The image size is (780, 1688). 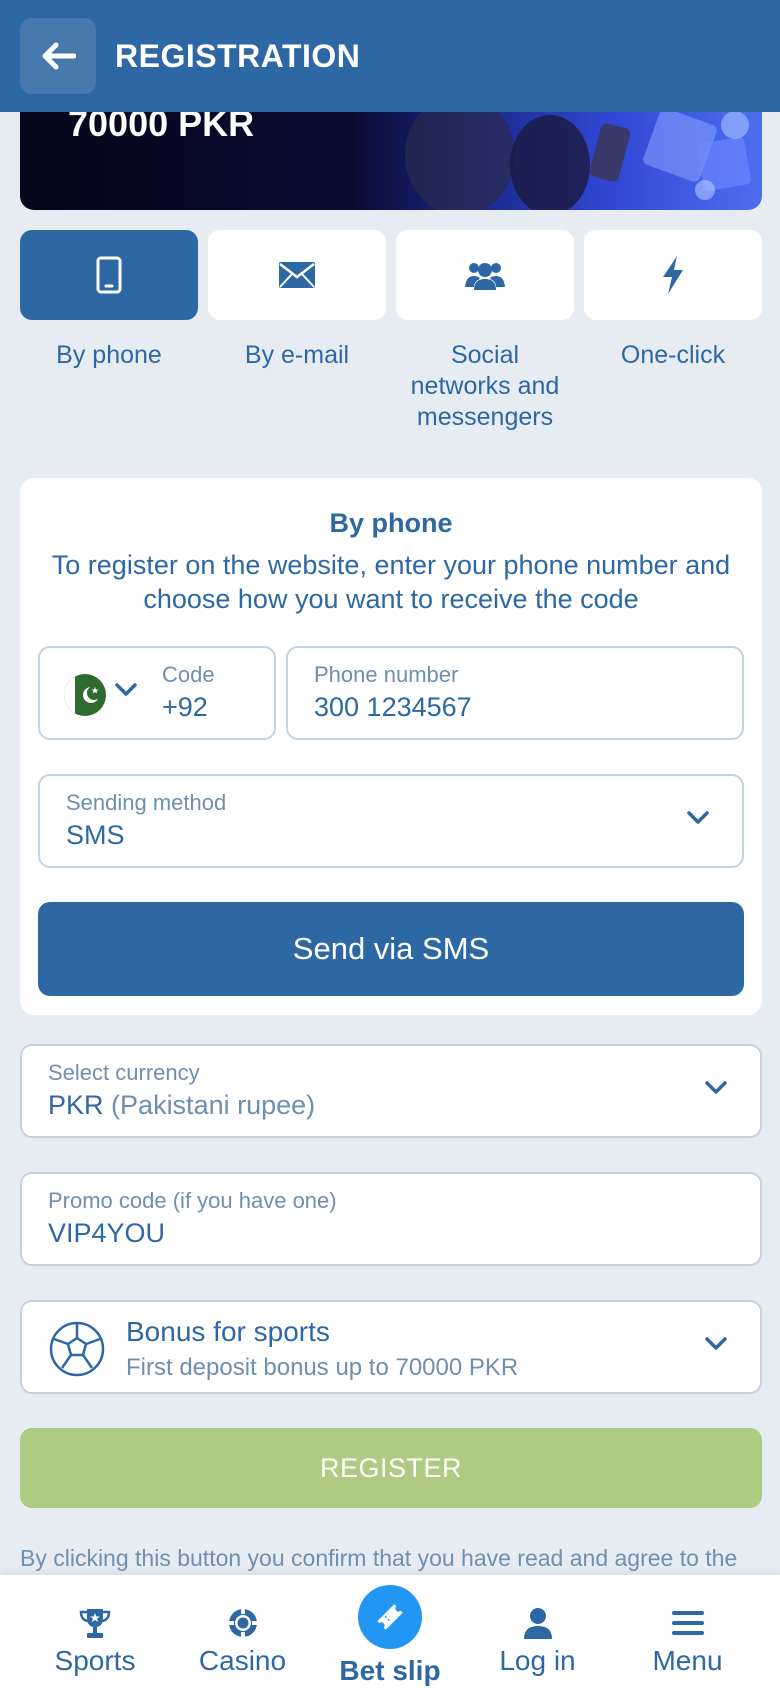 What do you see at coordinates (578, 152) in the screenshot?
I see `banner-illustration` at bounding box center [578, 152].